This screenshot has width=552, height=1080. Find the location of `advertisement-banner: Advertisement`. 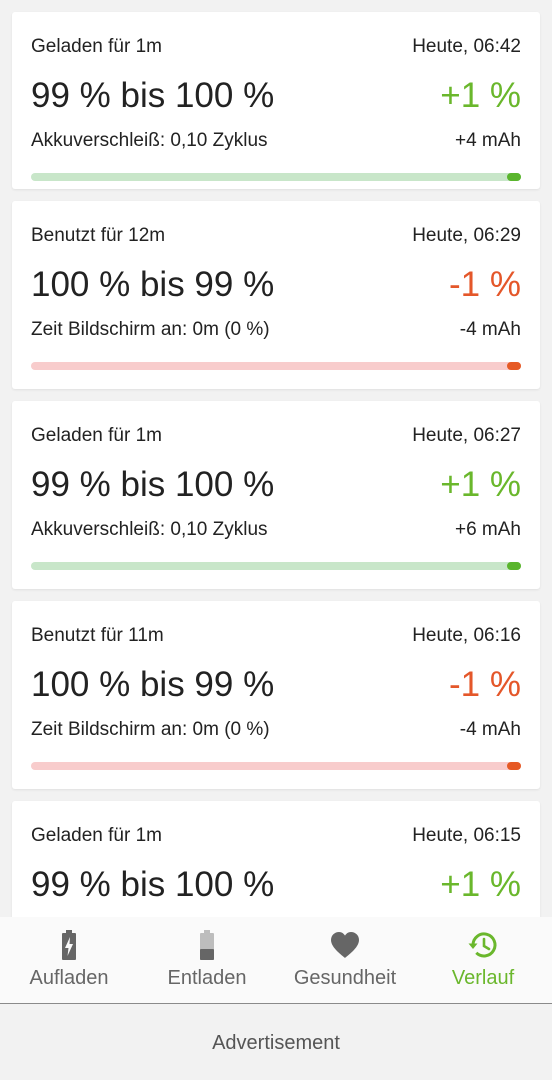

advertisement-banner: Advertisement is located at coordinates (276, 1042).